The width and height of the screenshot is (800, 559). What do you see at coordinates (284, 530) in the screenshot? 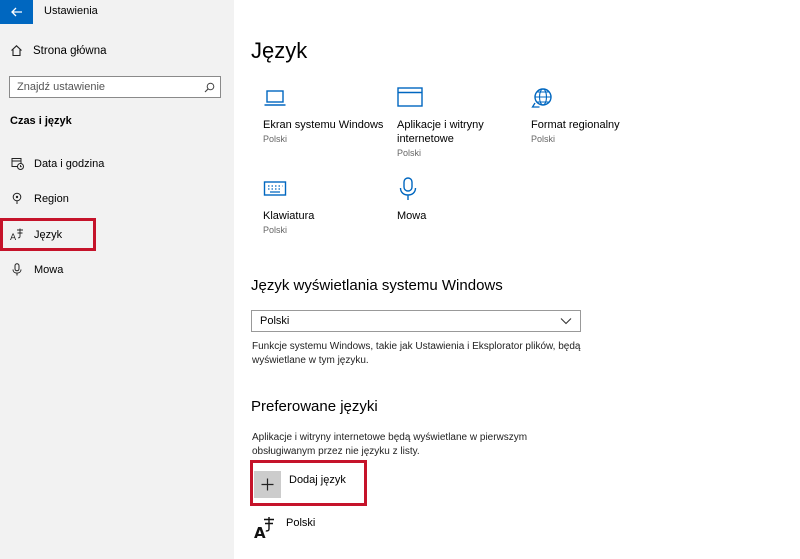
I see `language-list-item: A Polski` at bounding box center [284, 530].